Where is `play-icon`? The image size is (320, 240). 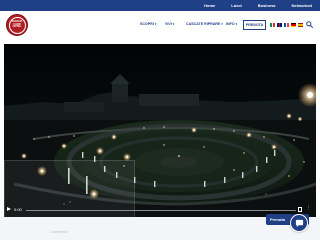
play-icon is located at coordinates (9, 209).